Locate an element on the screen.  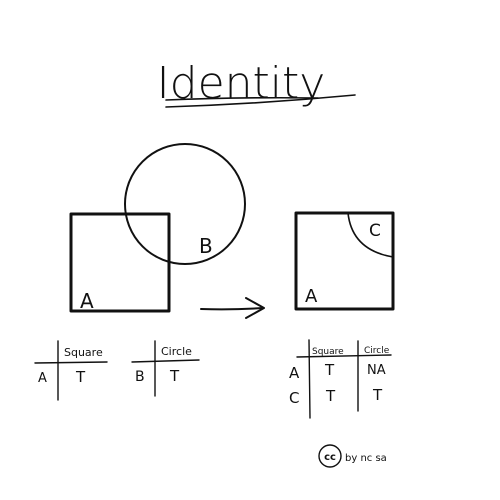
table-square-row-value: T is located at coordinates (80, 377).